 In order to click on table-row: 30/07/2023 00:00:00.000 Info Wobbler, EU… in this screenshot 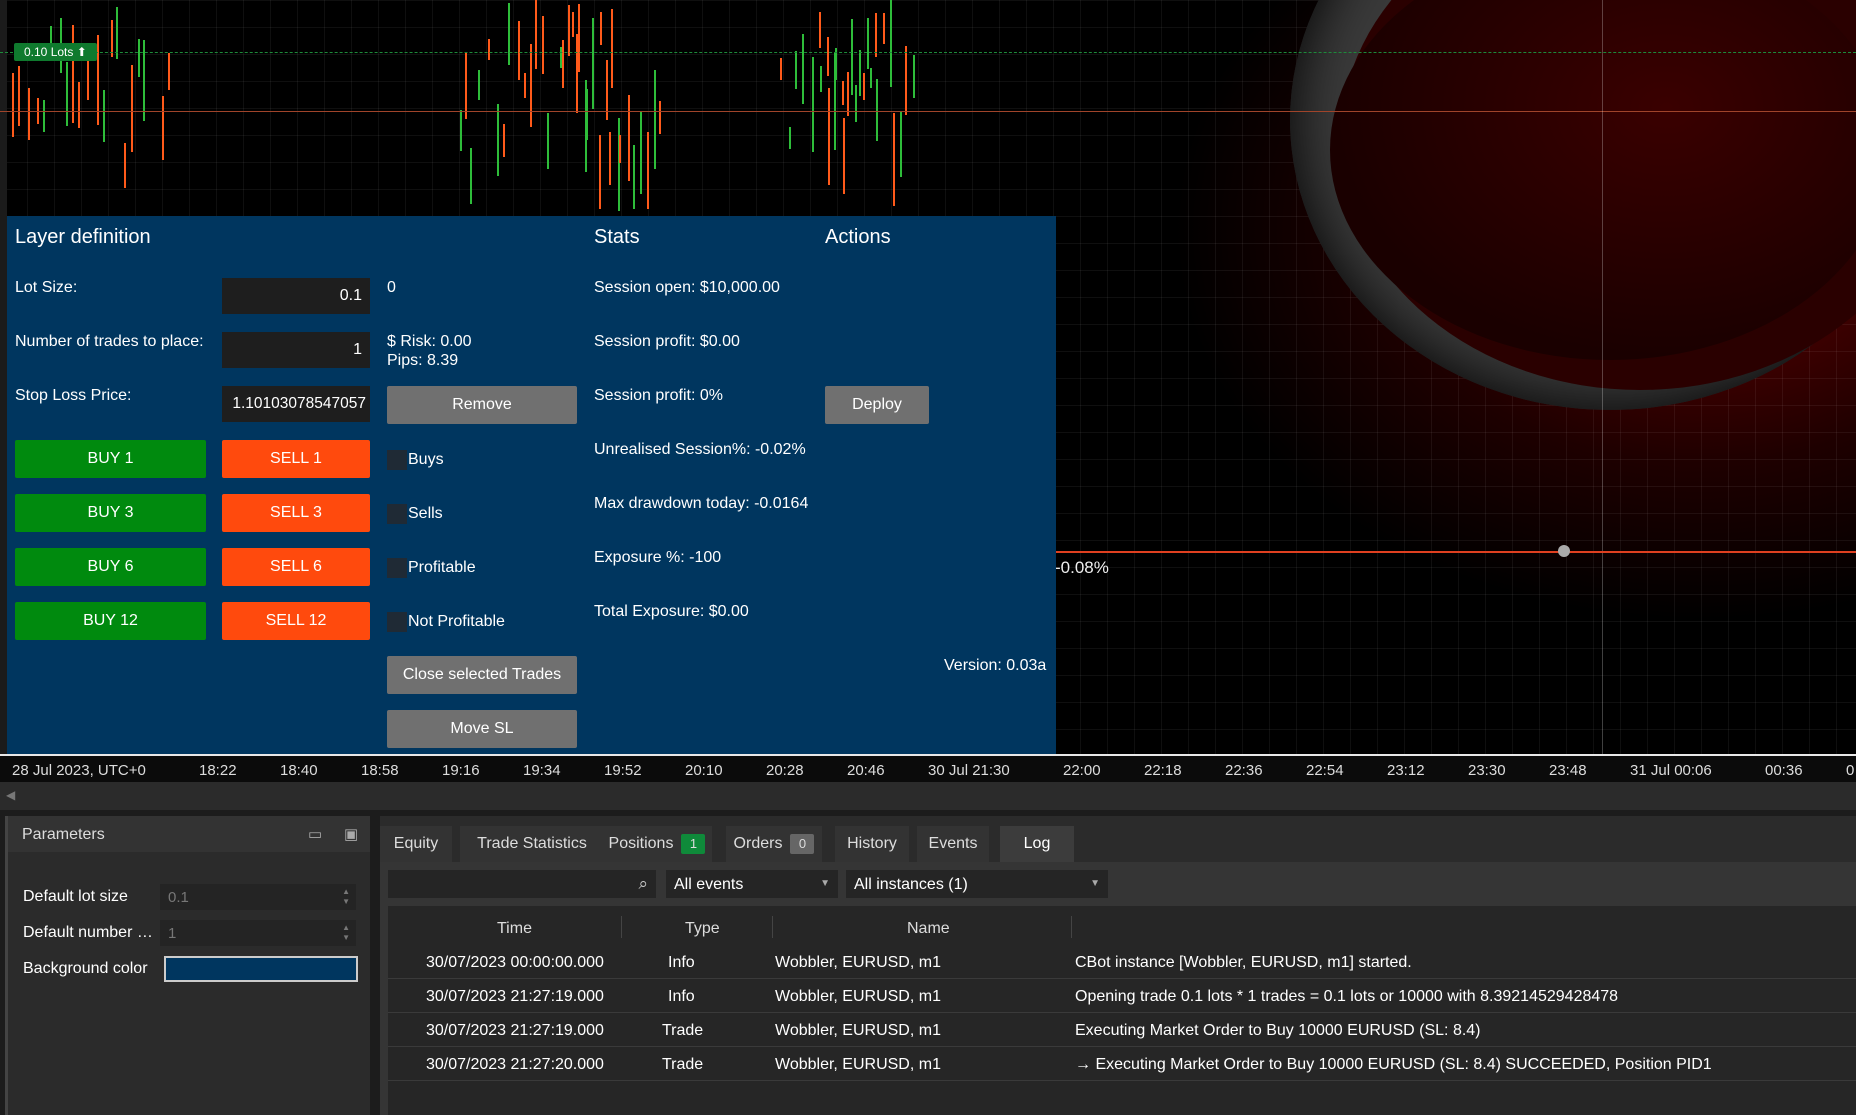, I will do `click(1122, 961)`.